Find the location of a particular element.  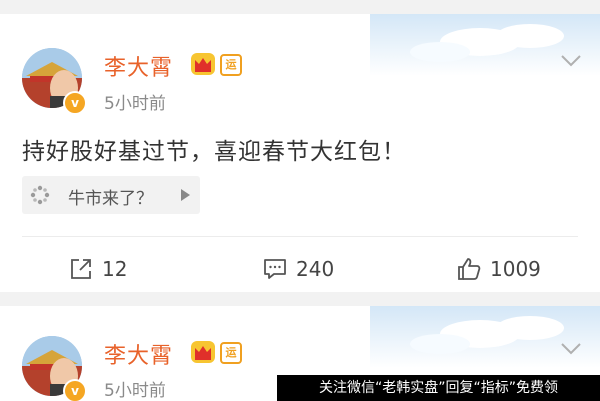

like-icon is located at coordinates (469, 269).